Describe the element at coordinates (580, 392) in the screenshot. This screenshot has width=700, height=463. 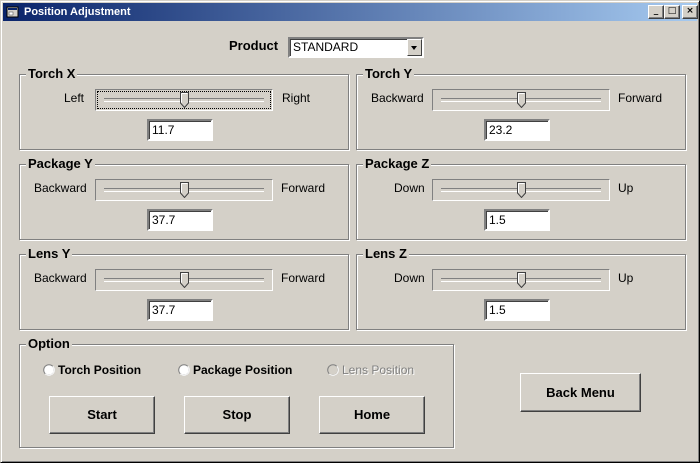
I see `back-menu-button: Back Menu` at that location.